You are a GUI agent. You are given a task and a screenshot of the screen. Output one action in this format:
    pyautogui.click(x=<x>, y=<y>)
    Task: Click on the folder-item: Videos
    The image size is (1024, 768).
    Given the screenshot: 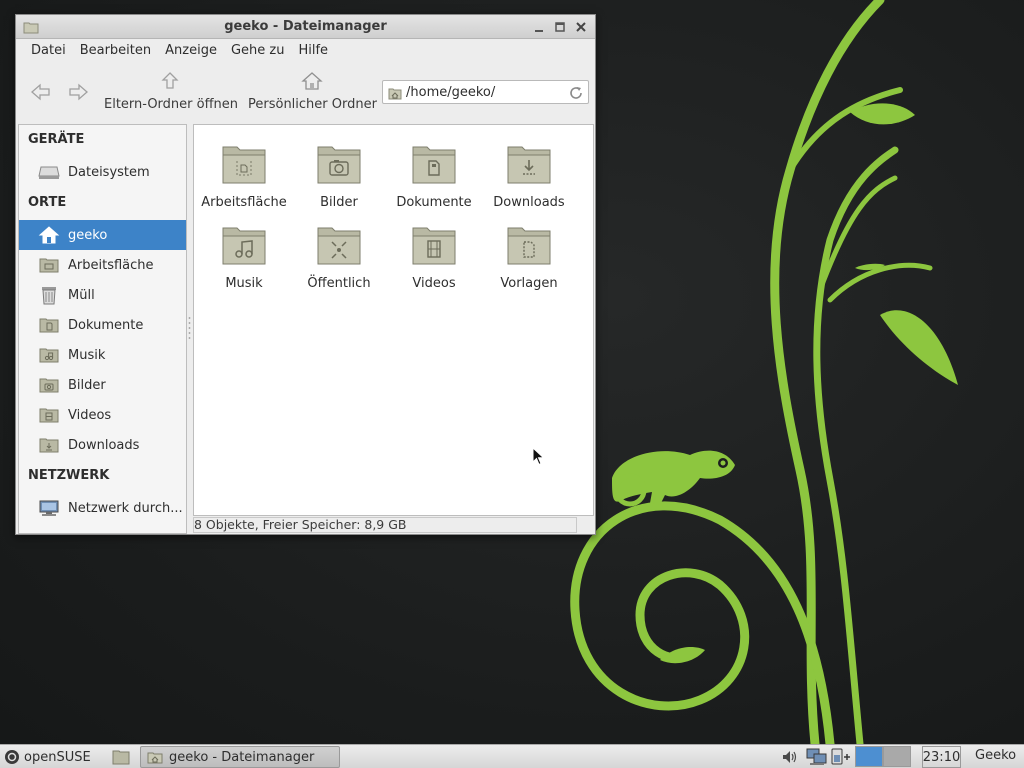 What is the action you would take?
    pyautogui.click(x=434, y=254)
    